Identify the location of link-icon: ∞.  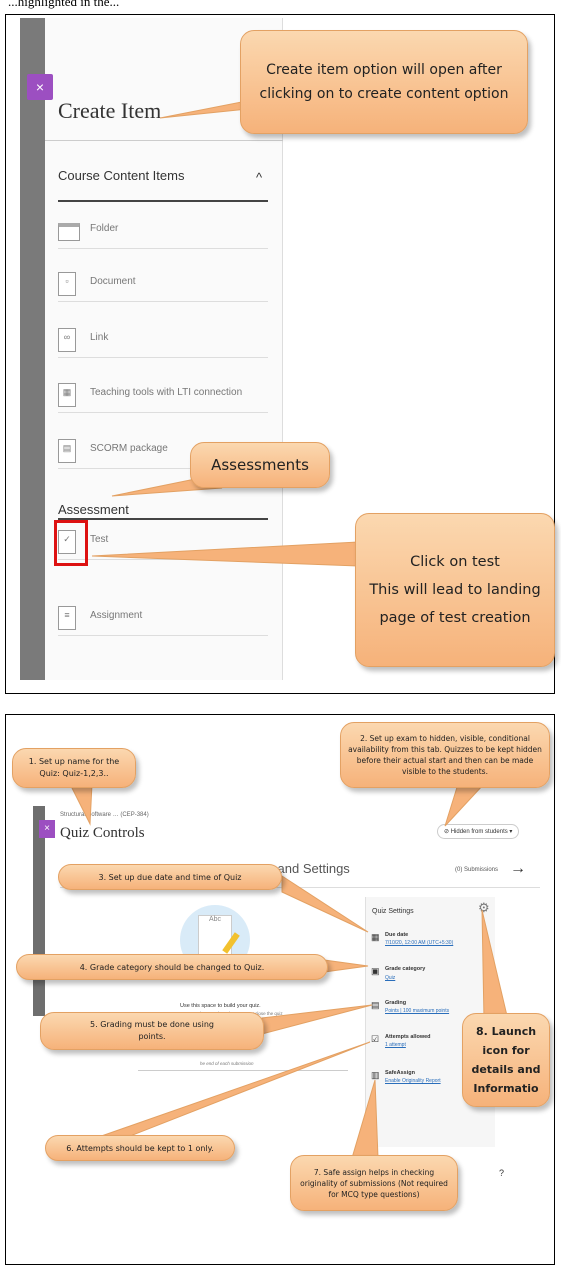
(67, 340).